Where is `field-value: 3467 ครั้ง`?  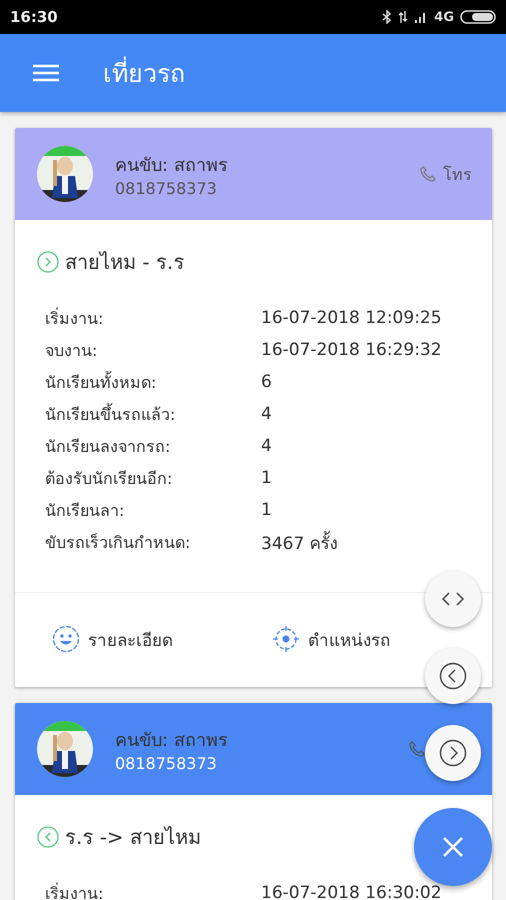
field-value: 3467 ครั้ง is located at coordinates (299, 542).